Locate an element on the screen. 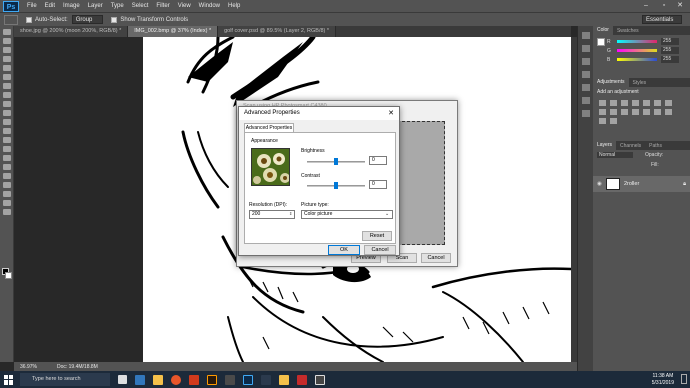  taskbar-search: Type here to search is located at coordinates (65, 379).